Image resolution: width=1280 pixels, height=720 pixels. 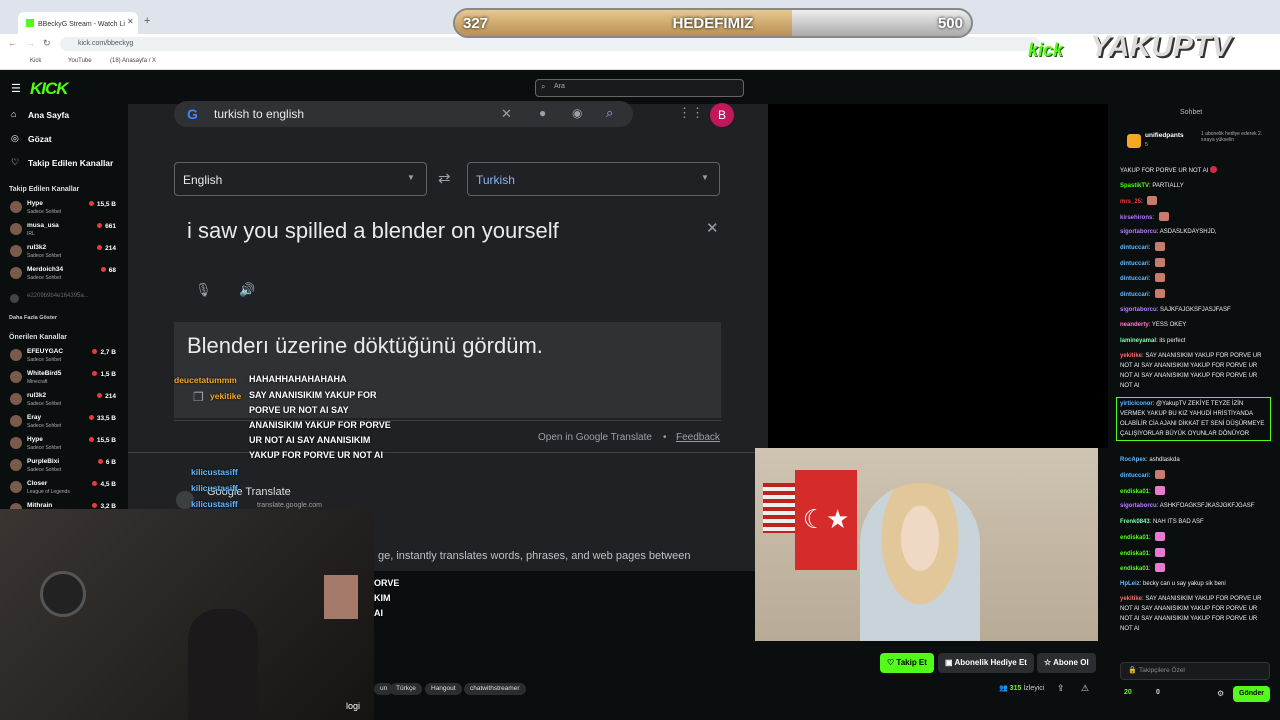 I want to click on viewer-count: 👥 315 İzleyici, so click(x=1022, y=688).